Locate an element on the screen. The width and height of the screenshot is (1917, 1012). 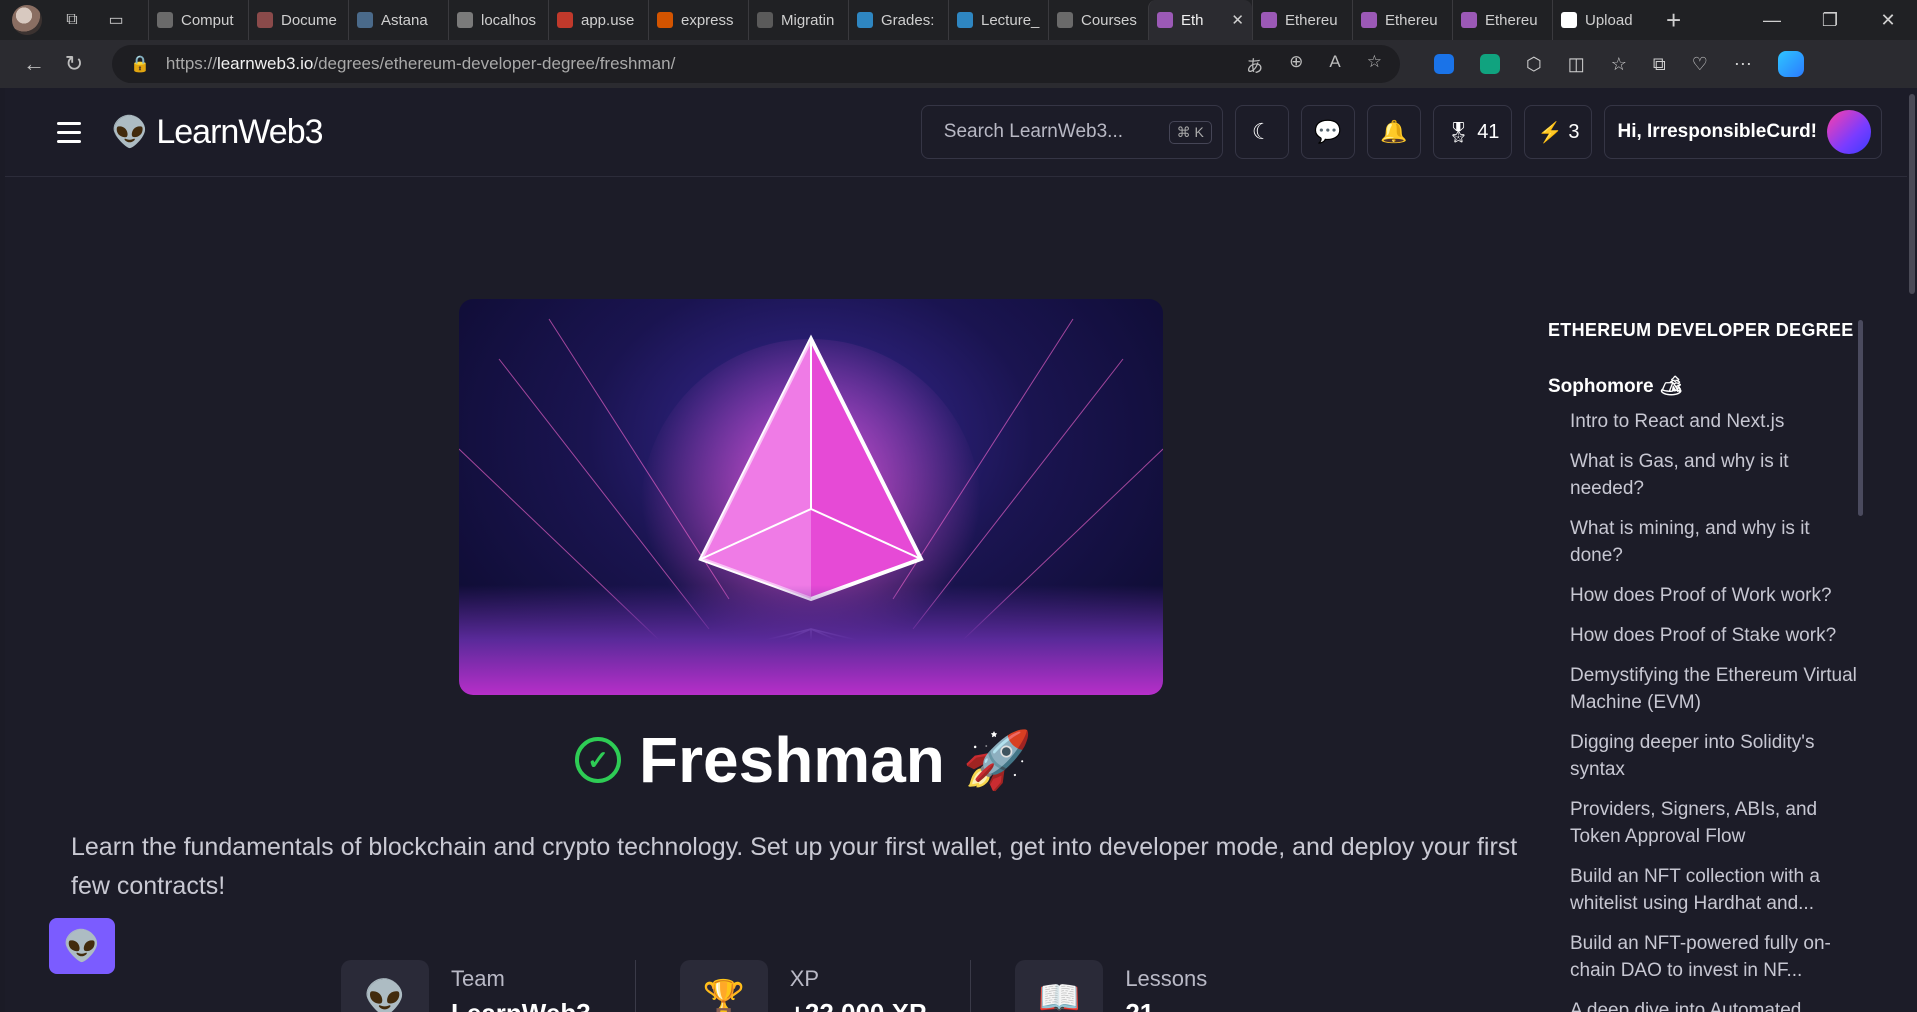
completed-check-icon: ✓ is located at coordinates (598, 760).